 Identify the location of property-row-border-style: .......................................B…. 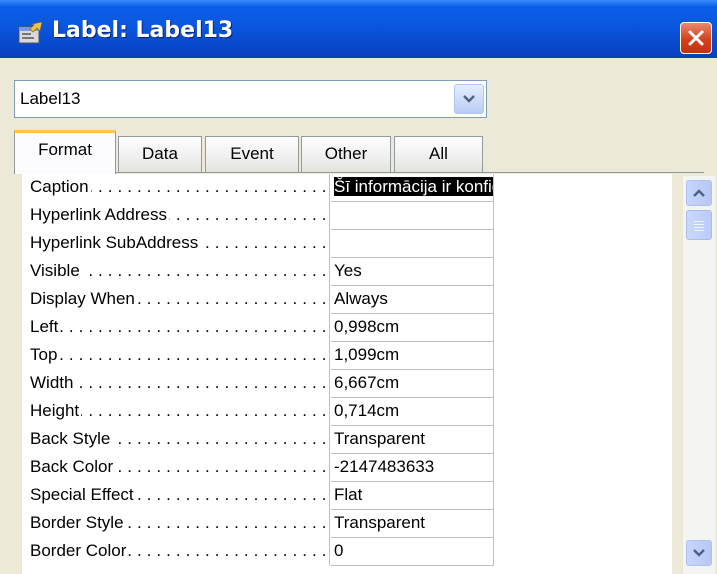
(347, 524).